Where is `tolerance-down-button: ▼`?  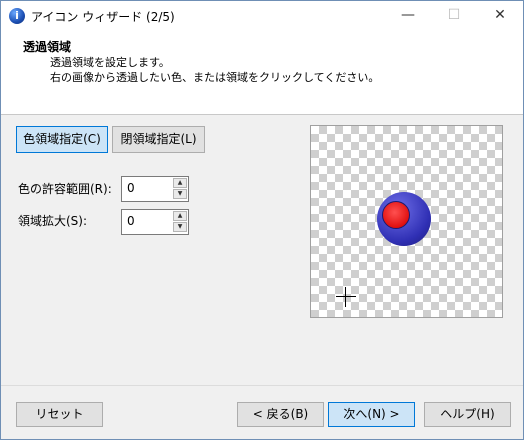 tolerance-down-button: ▼ is located at coordinates (180, 194).